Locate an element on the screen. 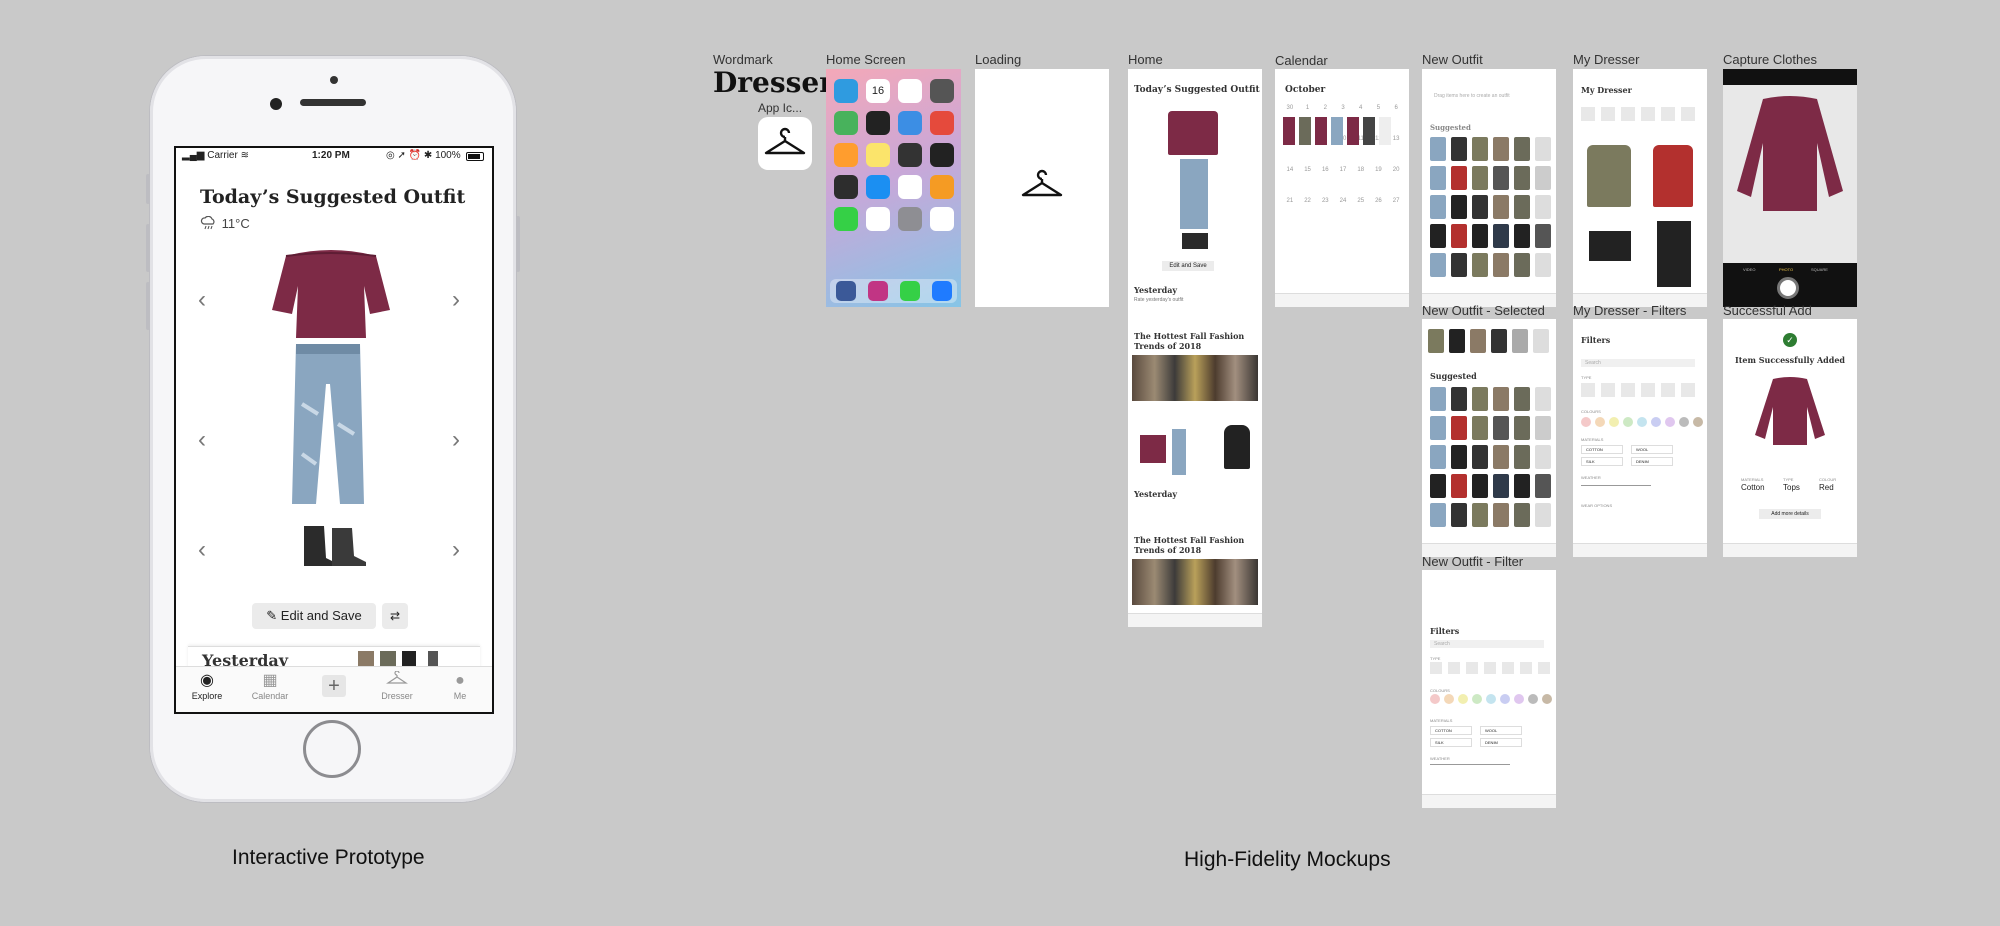 This screenshot has width=2000, height=926. battery-icon is located at coordinates (475, 156).